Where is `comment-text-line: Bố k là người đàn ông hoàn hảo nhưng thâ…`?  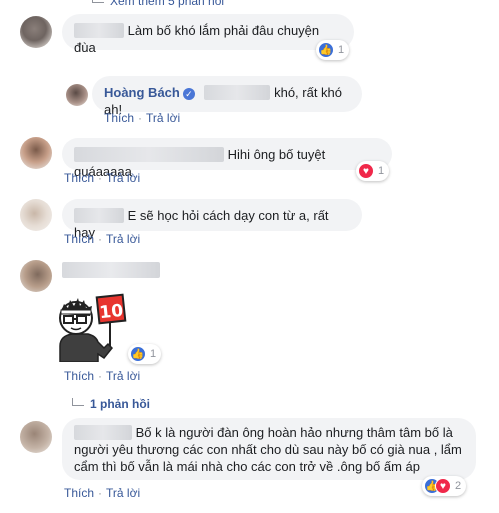 comment-text-line: Bố k là người đàn ông hoàn hảo nhưng thâ… is located at coordinates (294, 432).